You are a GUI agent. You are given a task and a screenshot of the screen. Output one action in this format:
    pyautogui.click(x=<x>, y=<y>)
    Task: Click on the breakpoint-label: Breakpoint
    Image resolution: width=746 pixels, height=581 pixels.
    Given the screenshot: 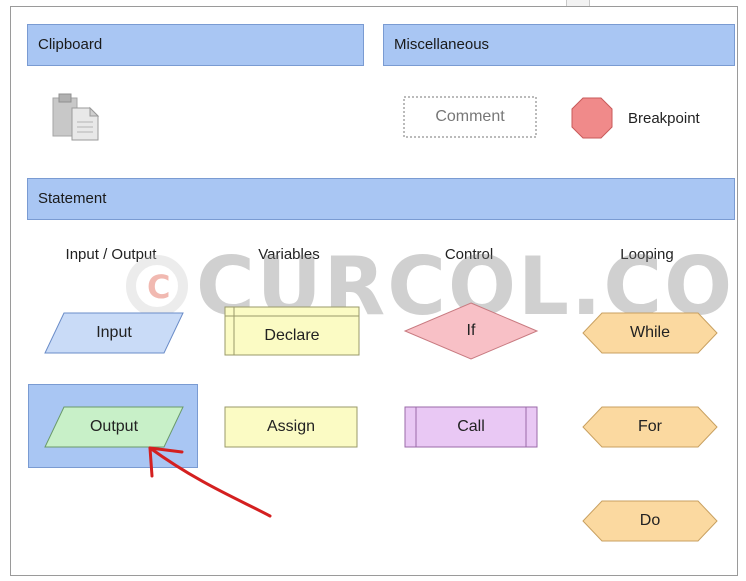 What is the action you would take?
    pyautogui.click(x=676, y=118)
    